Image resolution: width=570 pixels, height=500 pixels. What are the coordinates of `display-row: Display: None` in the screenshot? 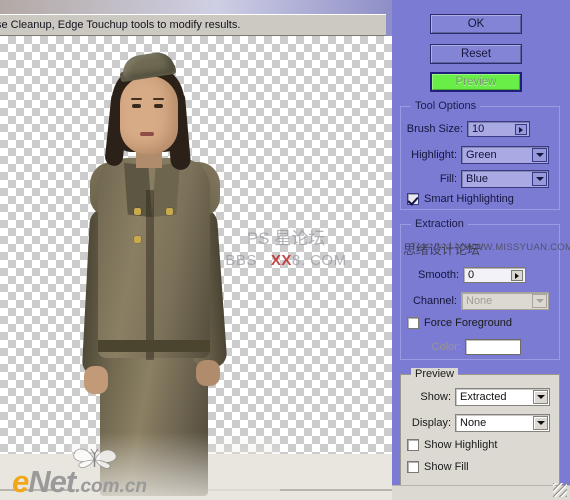 It's located at (481, 423).